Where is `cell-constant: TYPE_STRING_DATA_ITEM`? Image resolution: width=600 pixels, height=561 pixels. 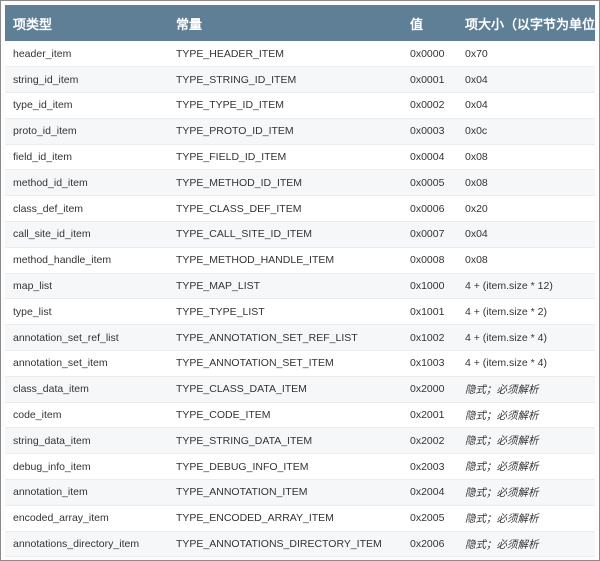
cell-constant: TYPE_STRING_DATA_ITEM is located at coordinates (285, 441).